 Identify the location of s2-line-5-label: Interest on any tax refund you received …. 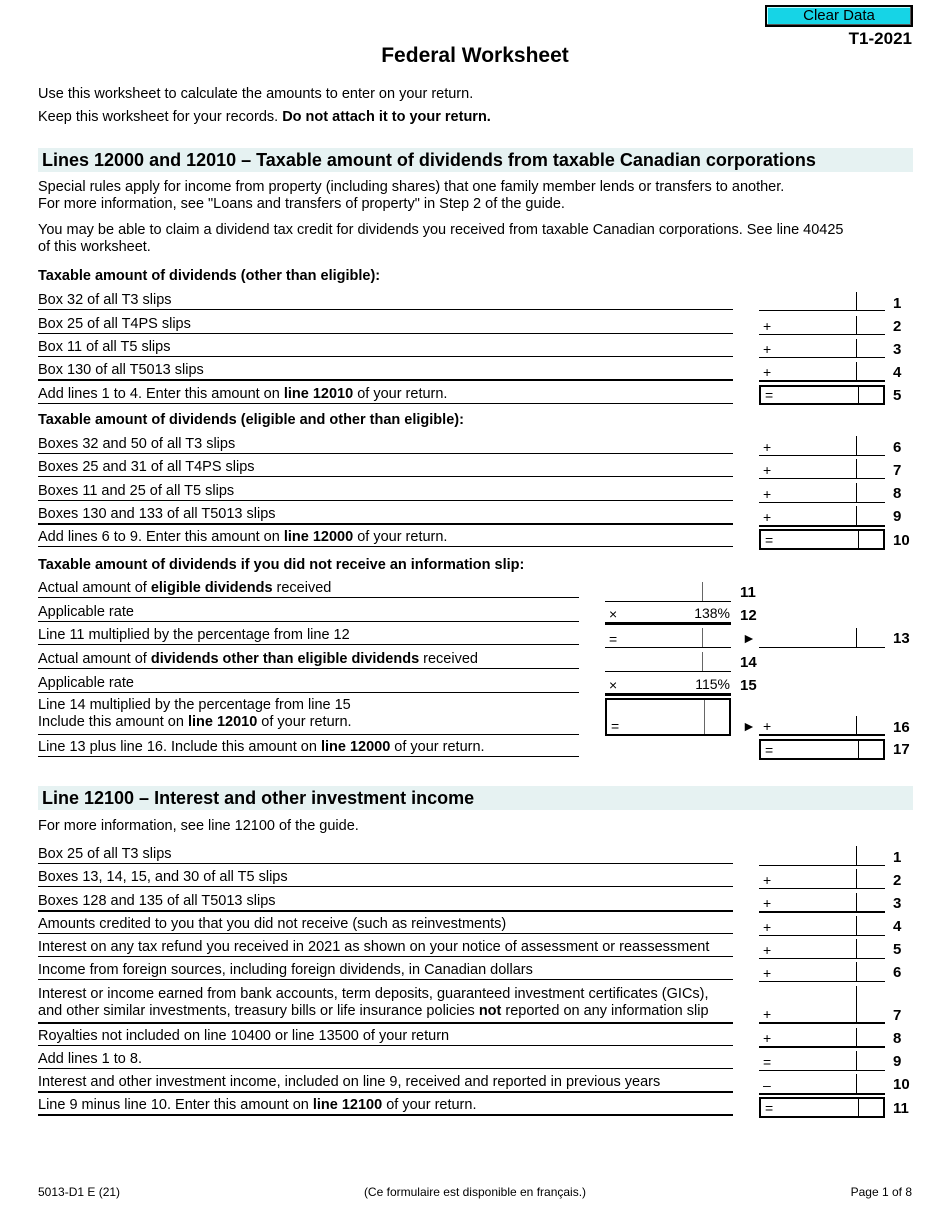
(385, 948).